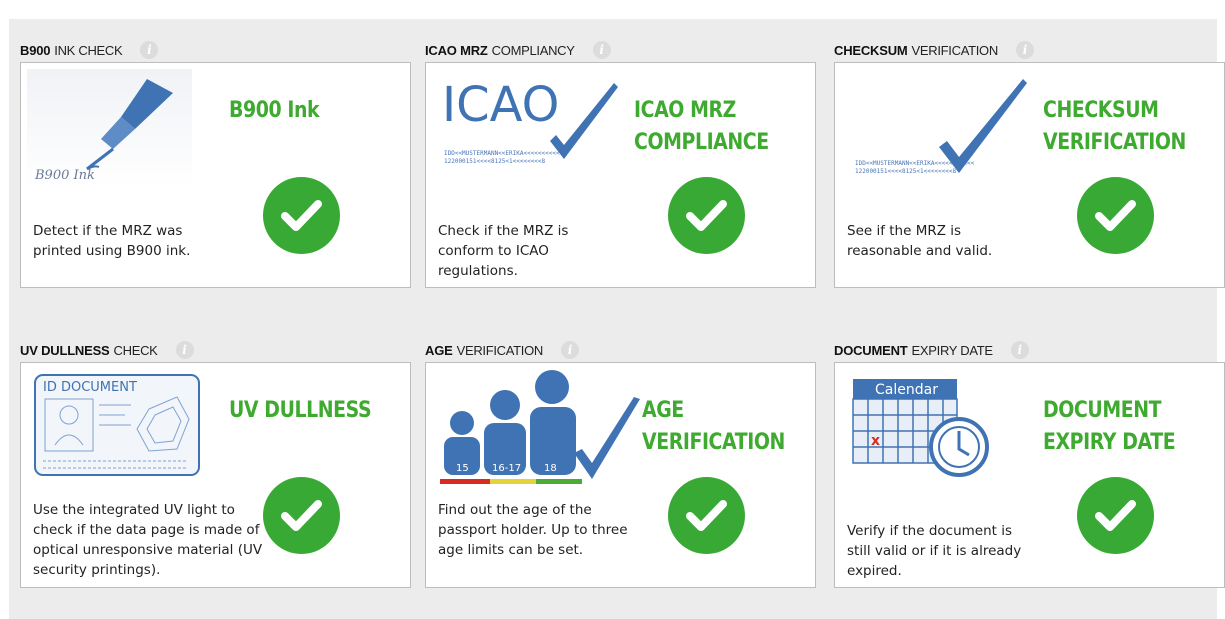  Describe the element at coordinates (685, 110) in the screenshot. I see `card-title-line: ICAO MRZ` at that location.